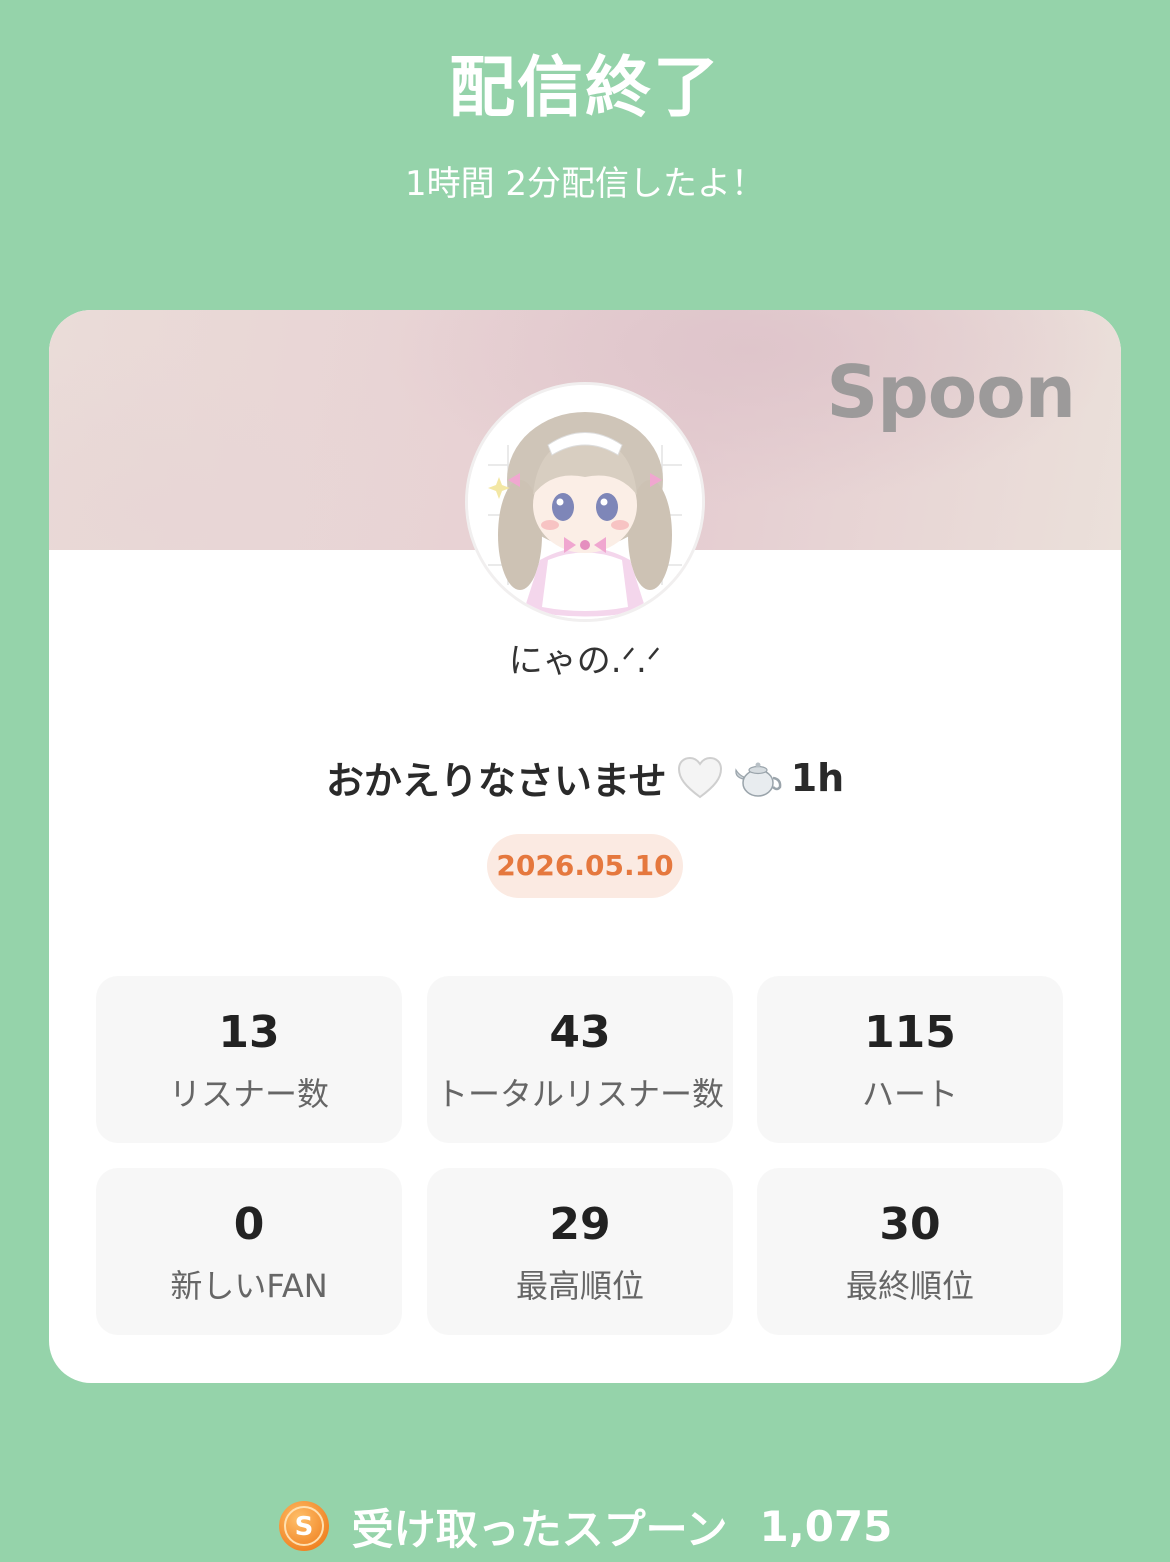  I want to click on broadcast-title-text: おかえりなさいませ, so click(496, 781).